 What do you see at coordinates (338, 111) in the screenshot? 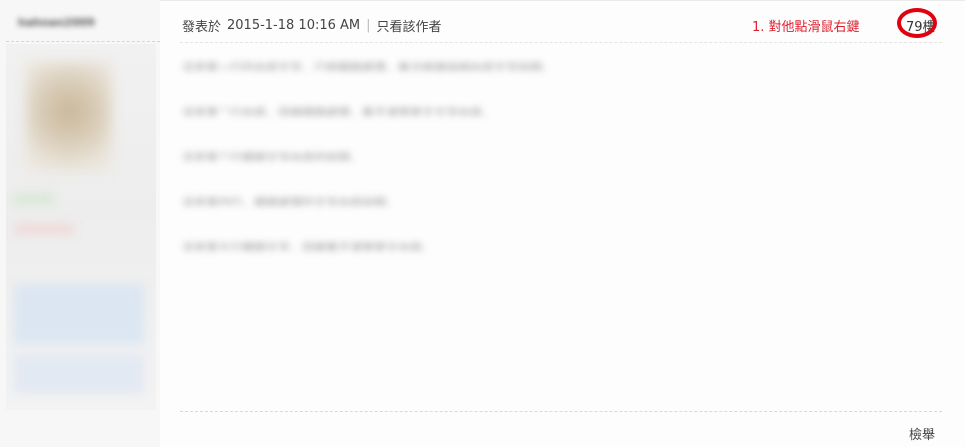
I see `post-body-line: 這是第二行內容，同樣模糊處理，看不清楚原文文字內容。` at bounding box center [338, 111].